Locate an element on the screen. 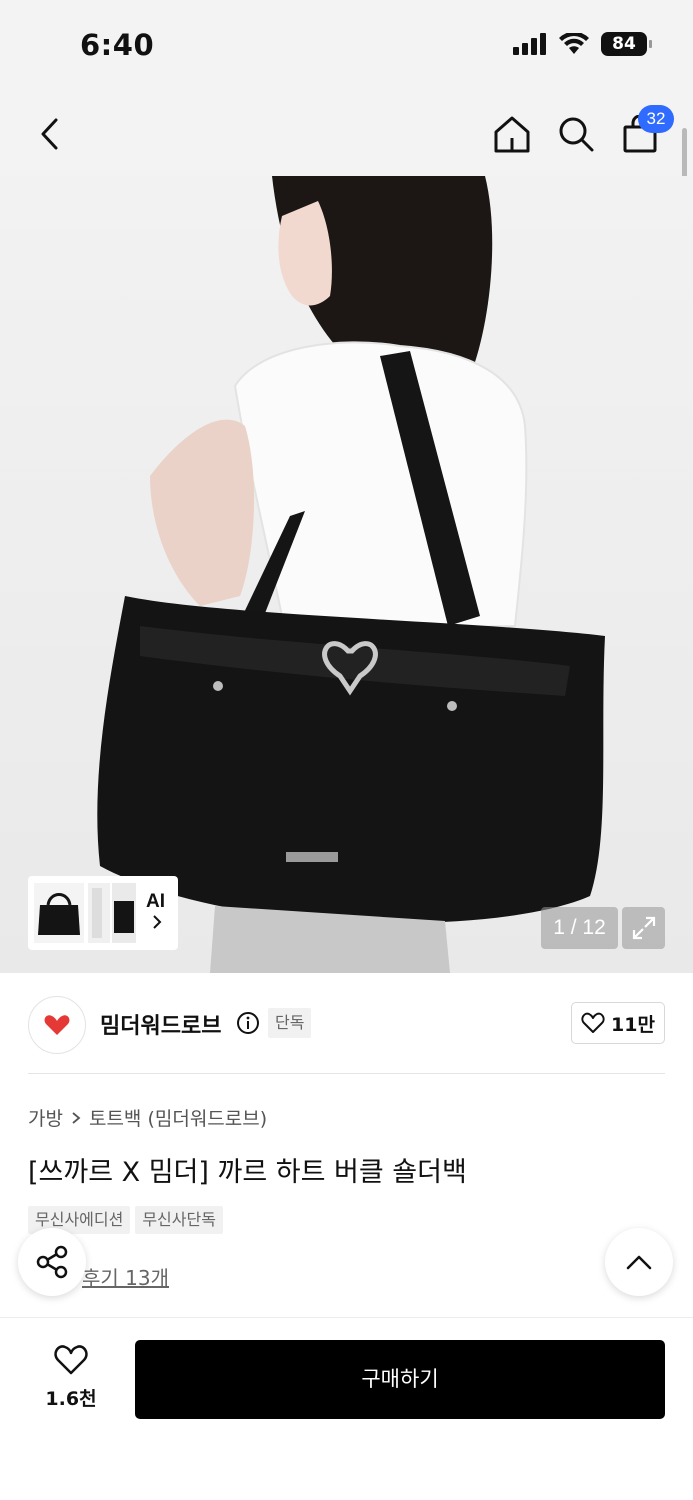  search-icon is located at coordinates (576, 134).